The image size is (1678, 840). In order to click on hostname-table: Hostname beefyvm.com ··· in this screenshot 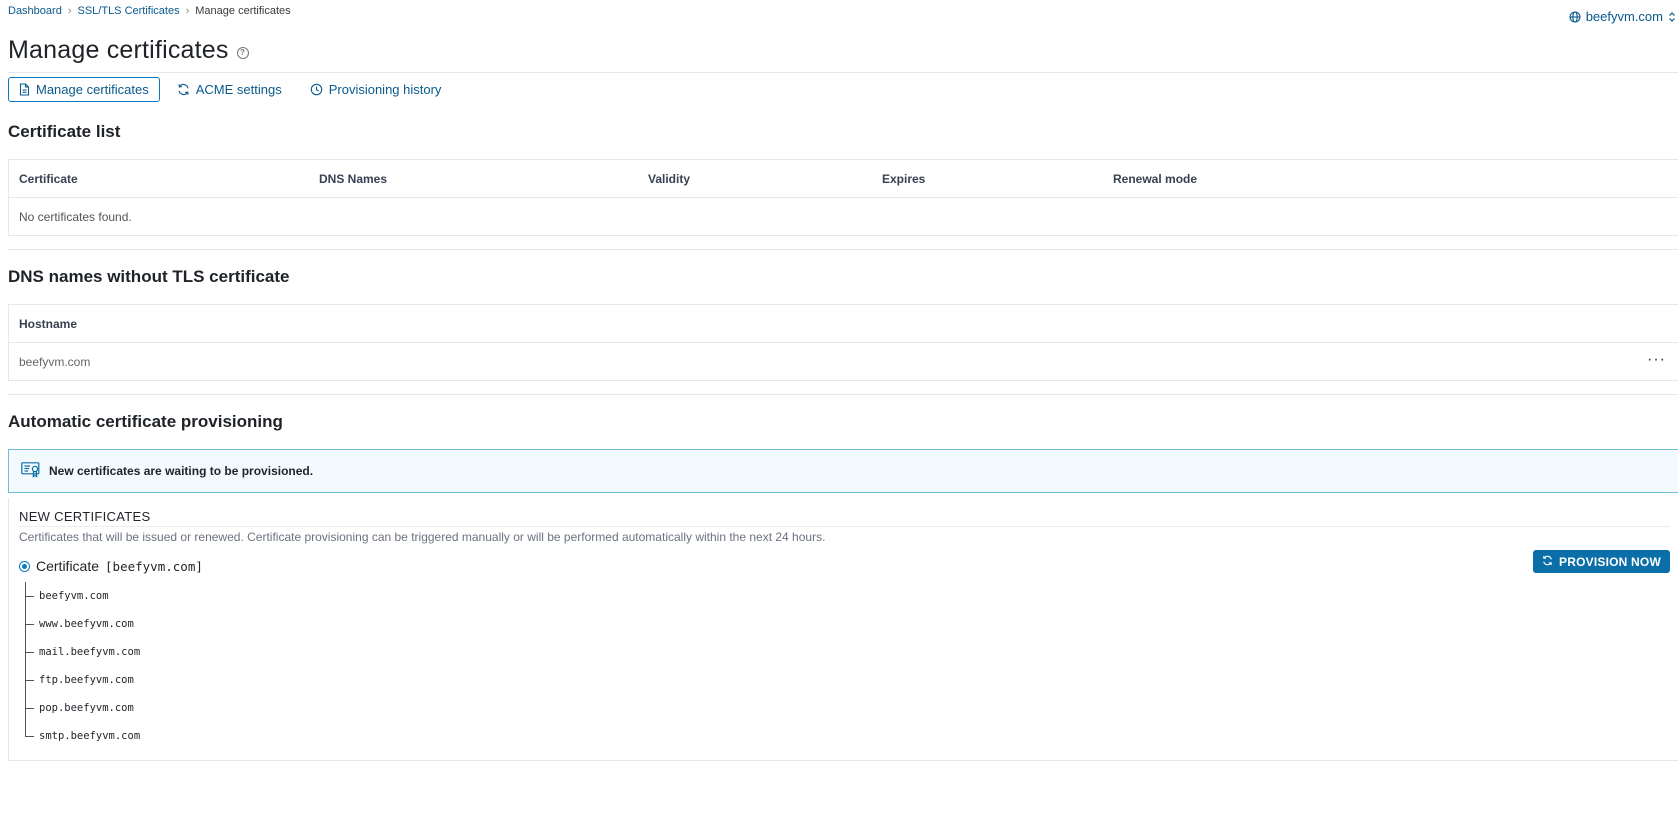, I will do `click(843, 342)`.